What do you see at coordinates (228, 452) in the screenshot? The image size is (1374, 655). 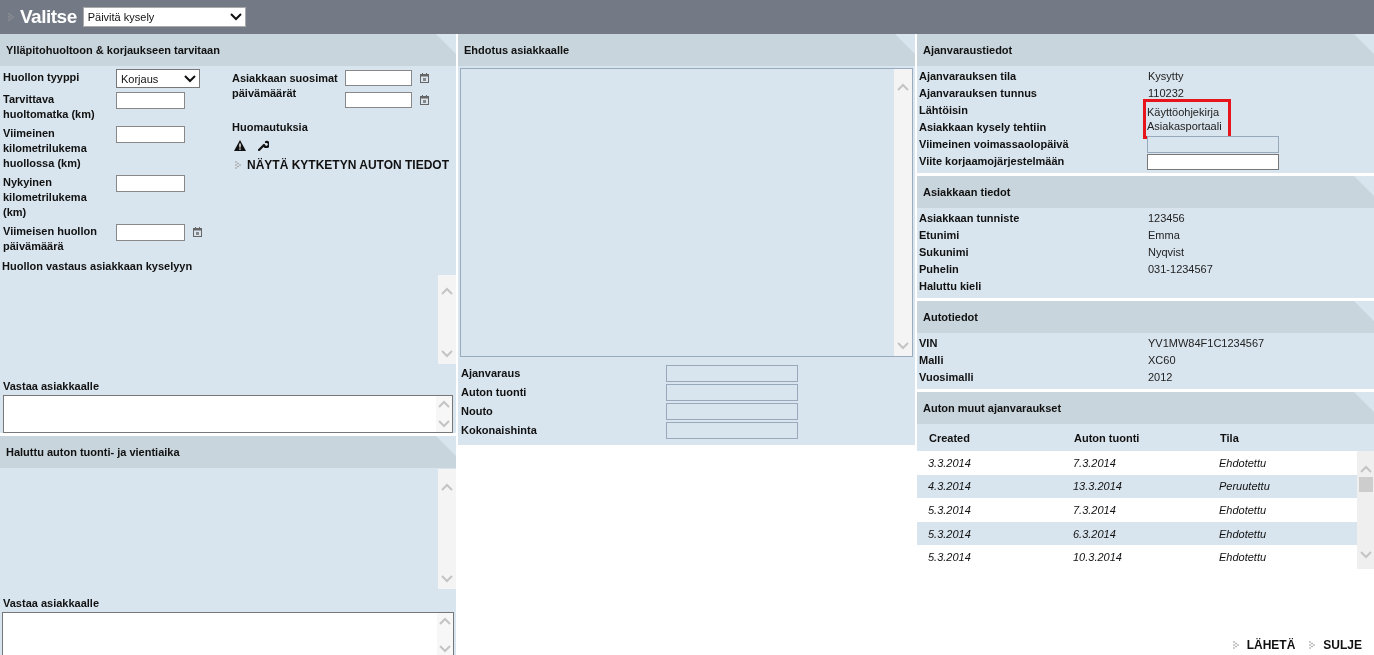 I see `panel-heading: Haluttu auton tuonti- ja vientiaika` at bounding box center [228, 452].